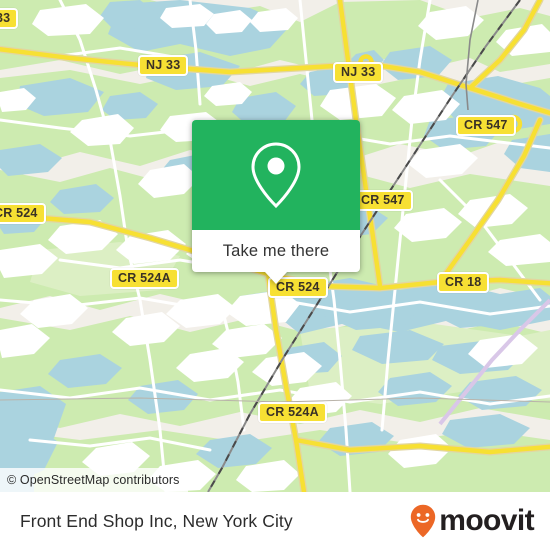  I want to click on place-title: Front End Shop Inc, New York City, so click(156, 521).